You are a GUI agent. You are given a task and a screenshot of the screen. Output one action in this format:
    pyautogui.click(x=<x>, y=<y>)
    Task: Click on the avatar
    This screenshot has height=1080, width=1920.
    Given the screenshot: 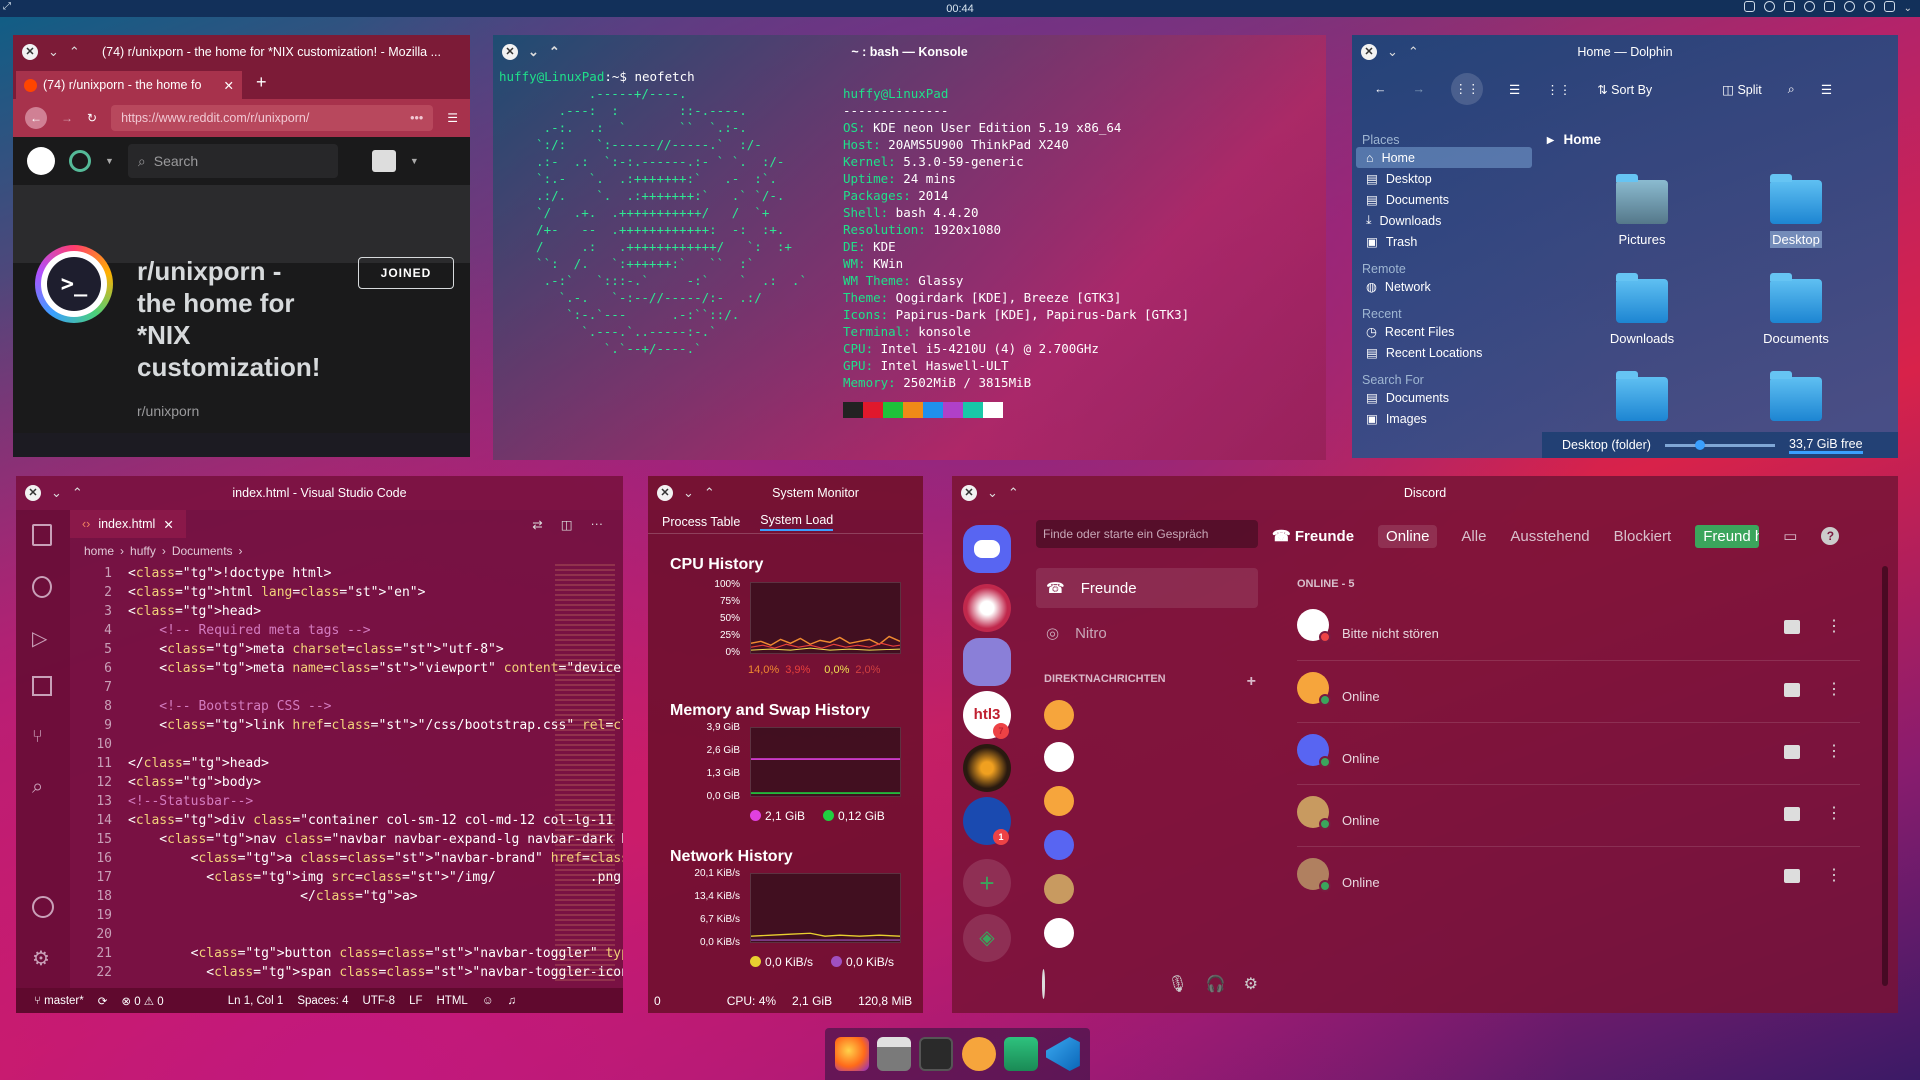 What is the action you would take?
    pyautogui.click(x=383, y=161)
    